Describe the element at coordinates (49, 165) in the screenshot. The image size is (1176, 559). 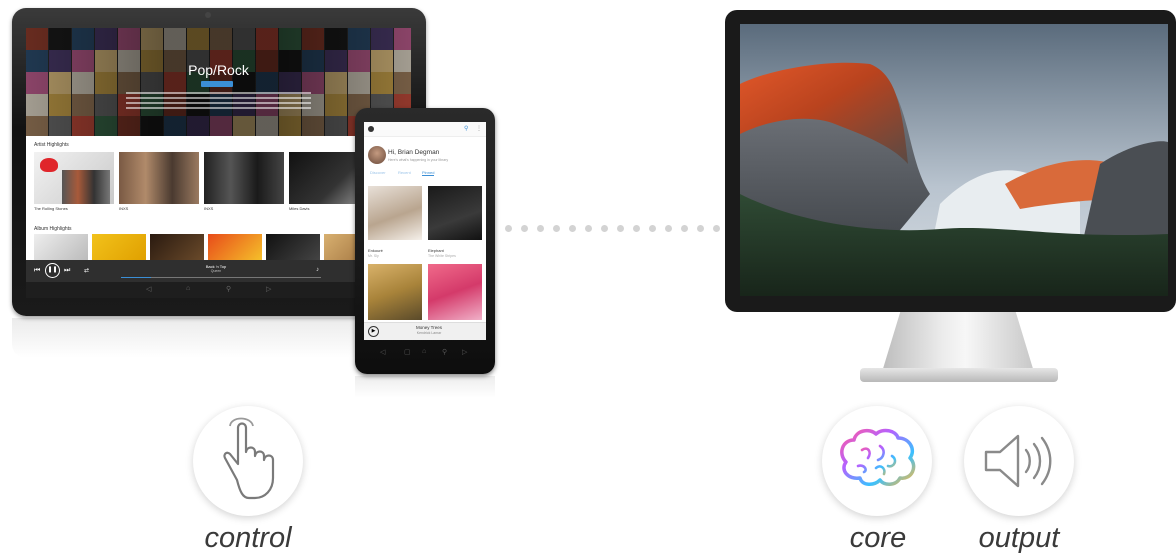
I see `tongue-logo-icon` at that location.